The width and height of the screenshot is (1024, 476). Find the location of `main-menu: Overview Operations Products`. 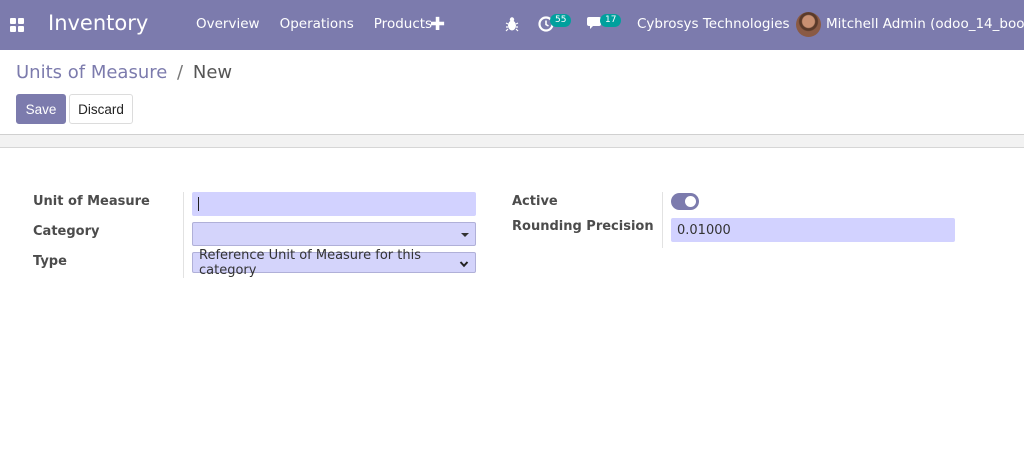

main-menu: Overview Operations Products is located at coordinates (314, 24).